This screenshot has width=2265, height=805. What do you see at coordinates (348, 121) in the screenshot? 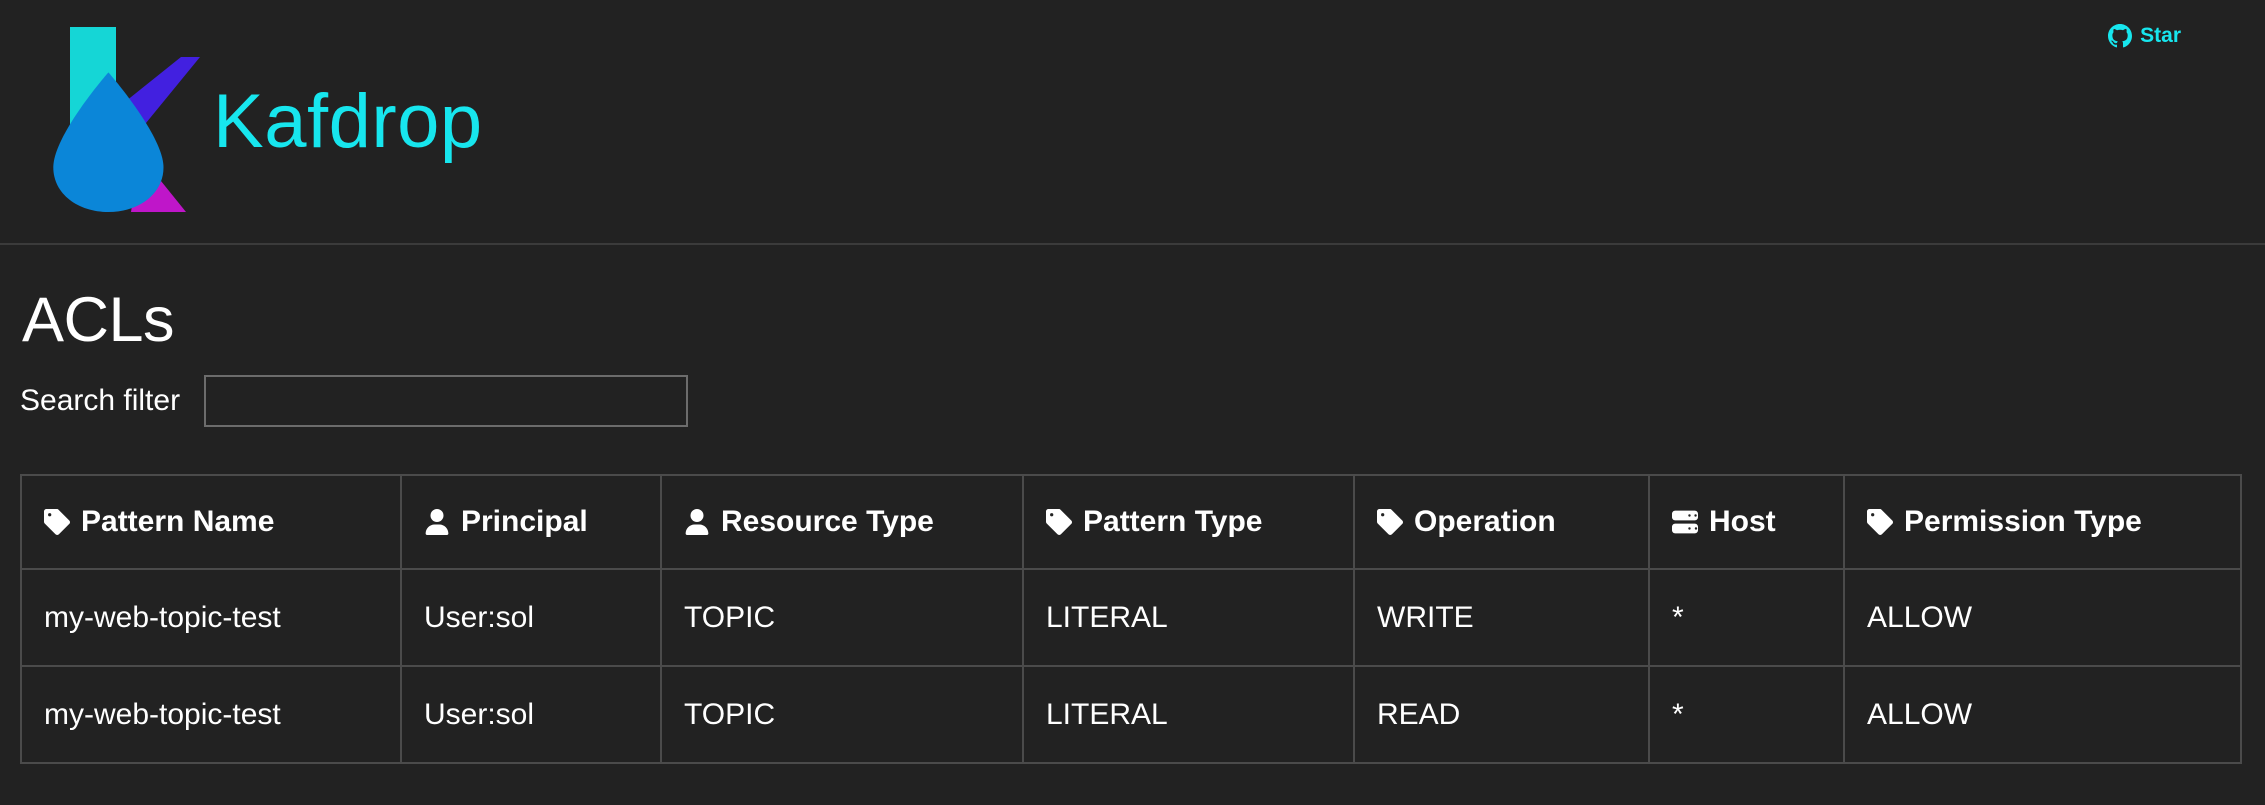
I see `brand-name: Kafdrop` at bounding box center [348, 121].